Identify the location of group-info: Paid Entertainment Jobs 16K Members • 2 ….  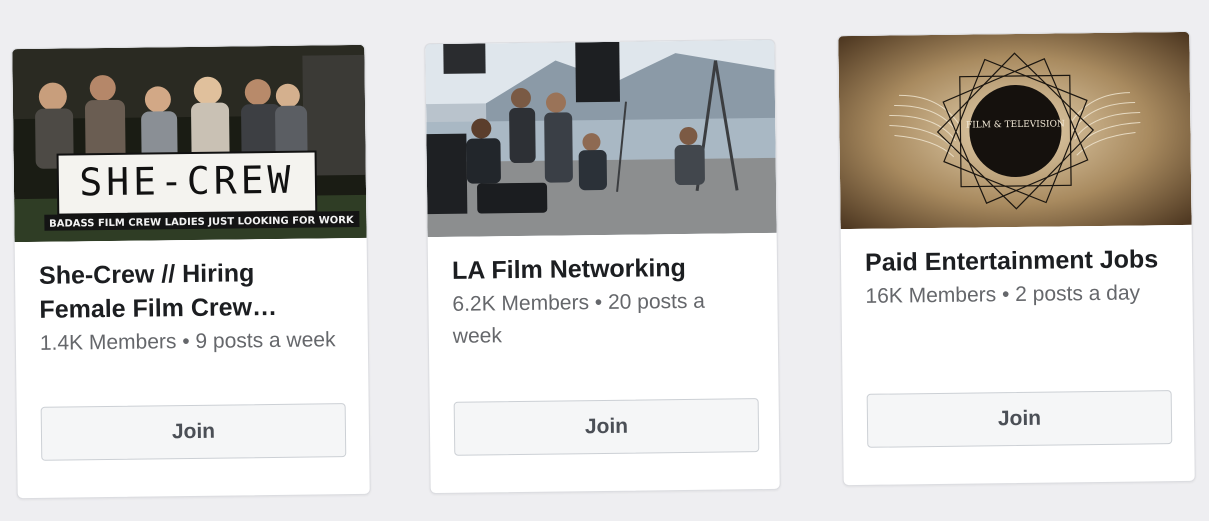
(1019, 277).